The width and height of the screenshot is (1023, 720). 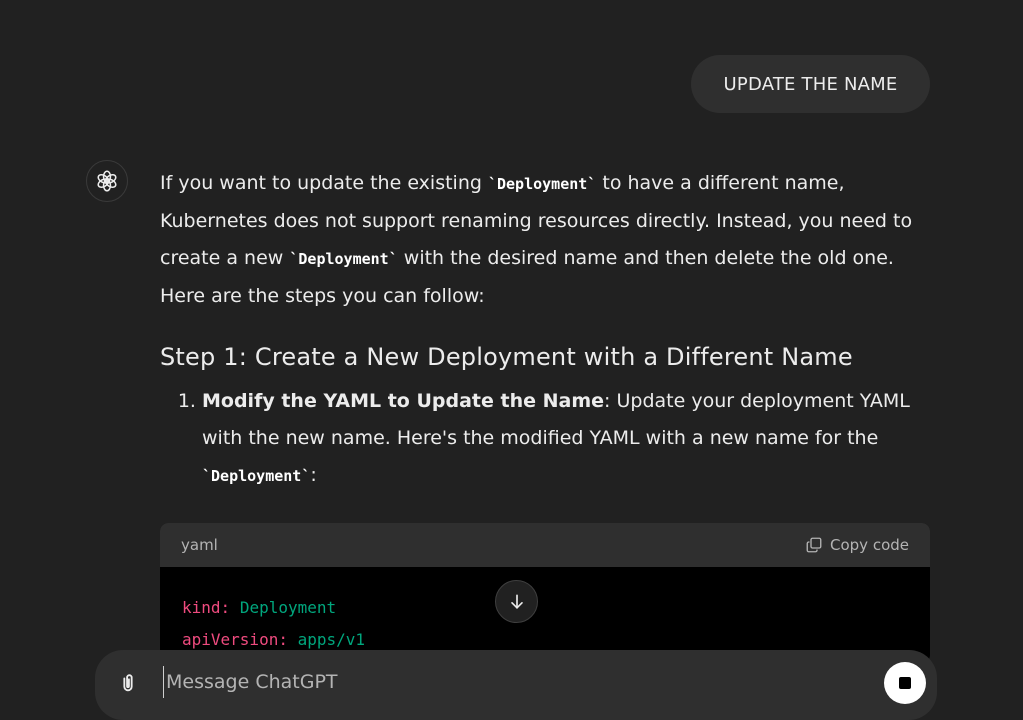 I want to click on copy-icon, so click(x=814, y=545).